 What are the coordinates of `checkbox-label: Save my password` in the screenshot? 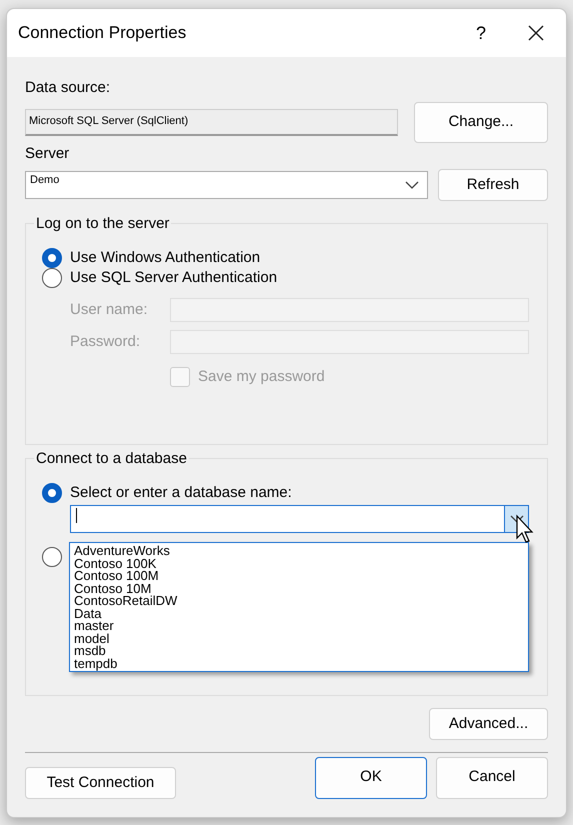 It's located at (261, 377).